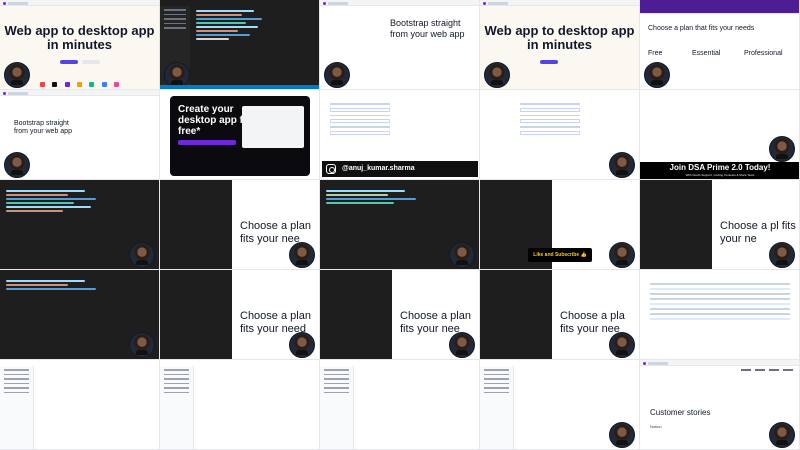  What do you see at coordinates (400, 45) in the screenshot?
I see `tile-bootstrap: Bootstrap straight from your web app` at bounding box center [400, 45].